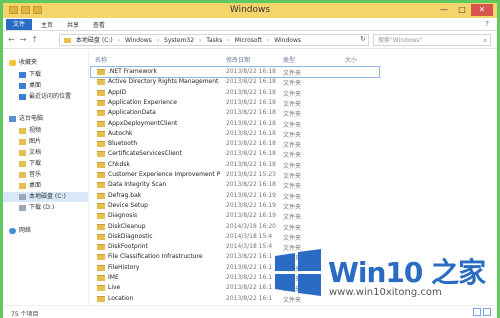 The width and height of the screenshot is (500, 318). I want to click on minimize-button: —, so click(444, 10).